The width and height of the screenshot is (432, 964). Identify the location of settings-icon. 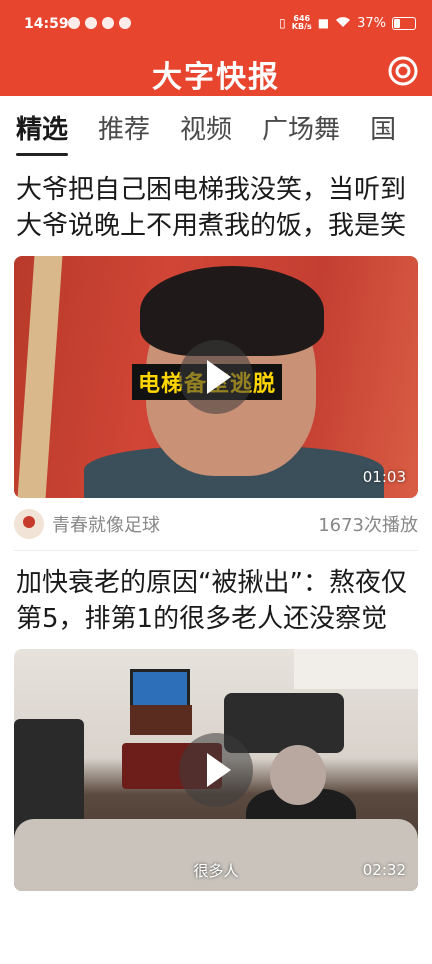
(403, 71).